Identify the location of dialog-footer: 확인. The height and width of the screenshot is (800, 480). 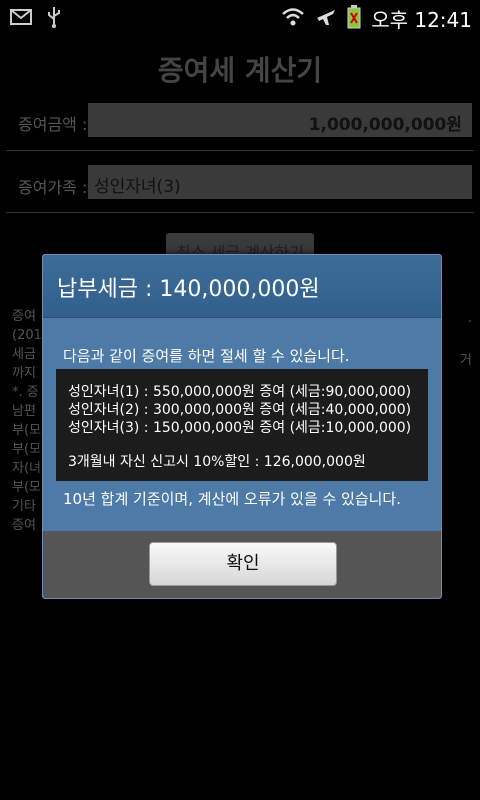
(242, 564).